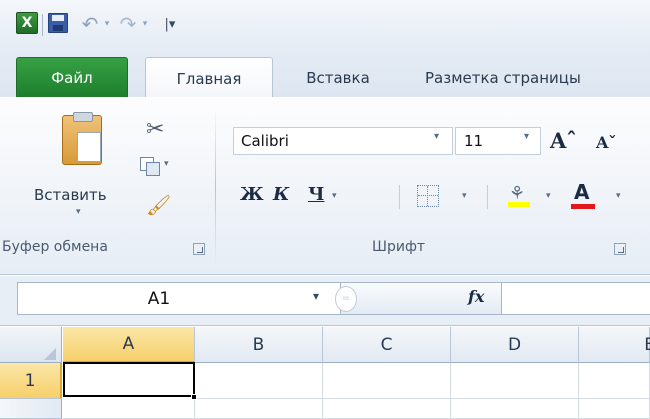  I want to click on redo-dropdown-icon: ▾, so click(145, 24).